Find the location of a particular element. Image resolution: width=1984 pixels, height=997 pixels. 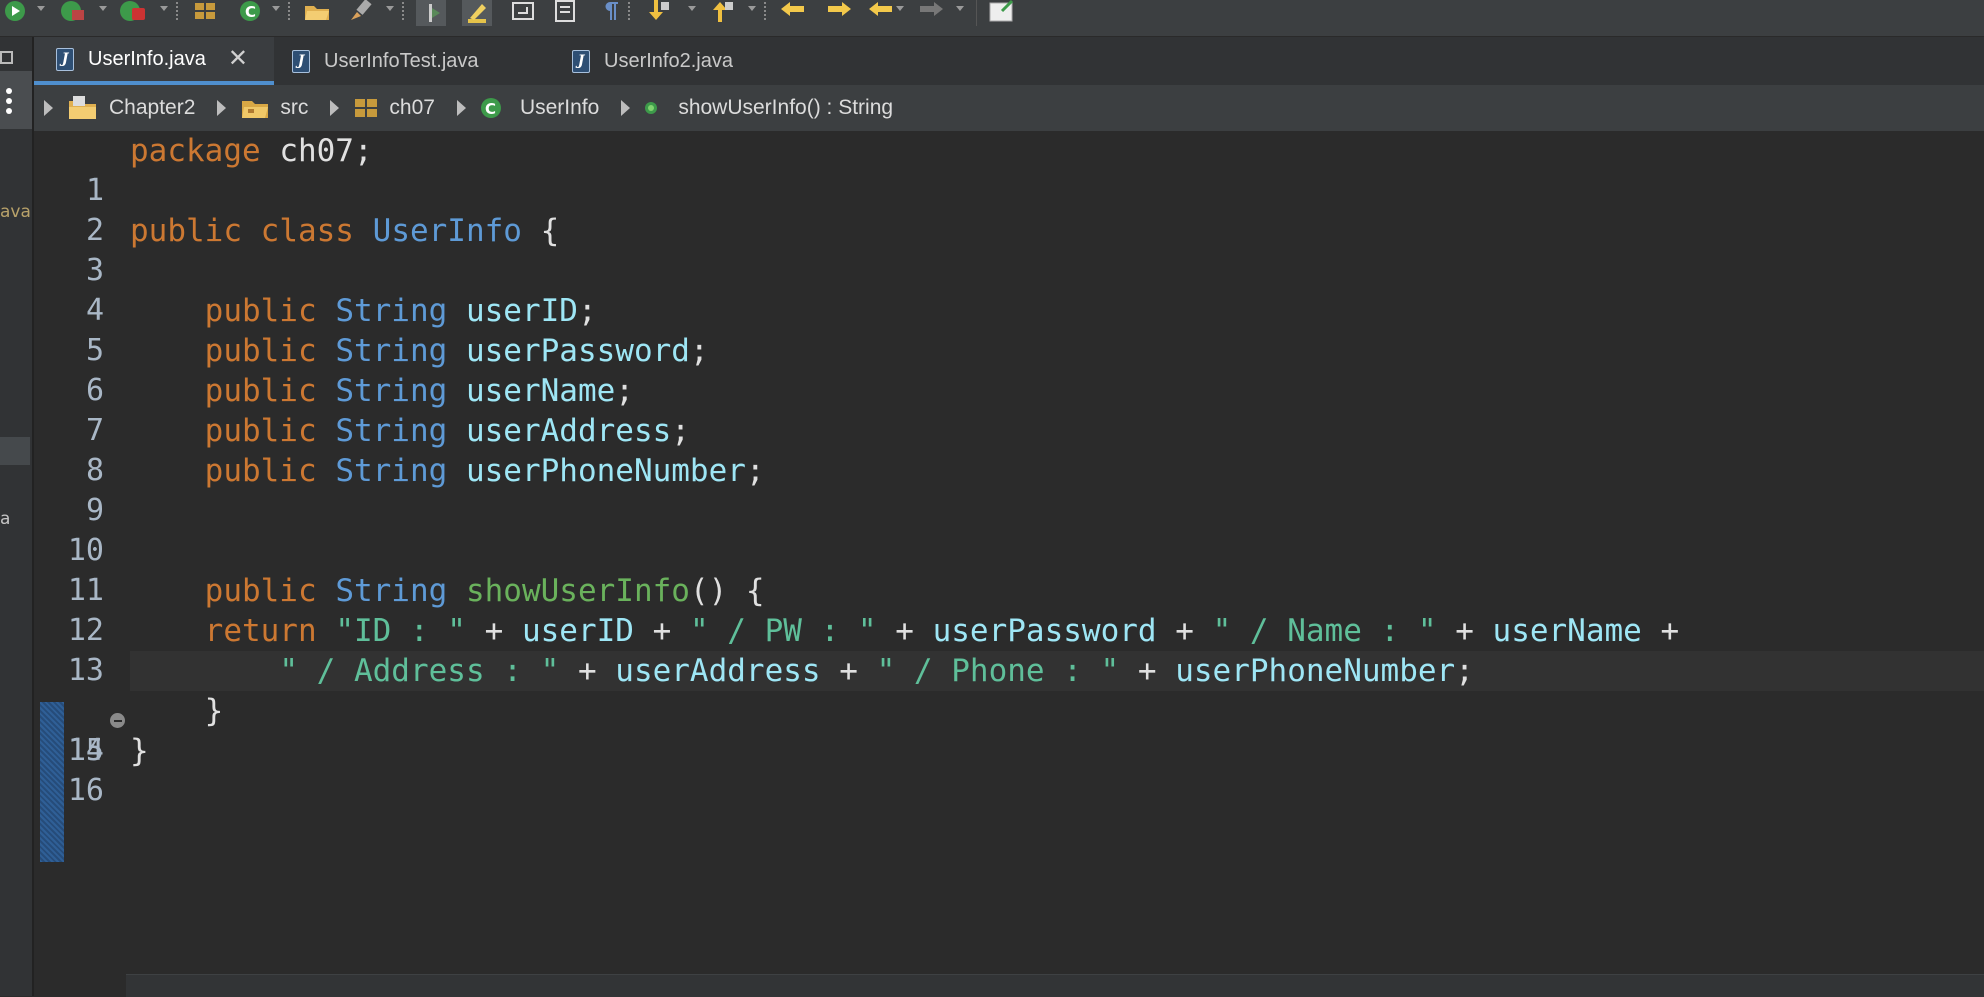

toggle-mark-icon is located at coordinates (431, 13).